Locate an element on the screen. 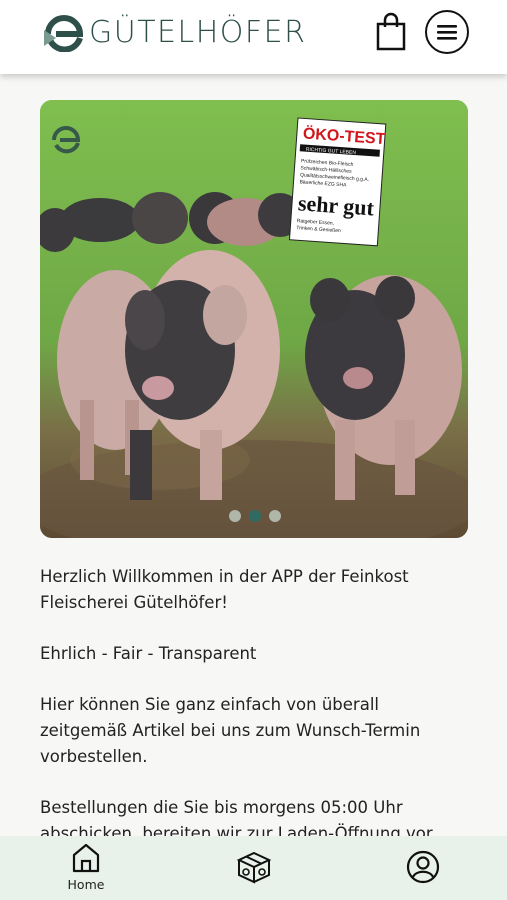 This screenshot has height=900, width=507. nav-home: Home is located at coordinates (86, 867).